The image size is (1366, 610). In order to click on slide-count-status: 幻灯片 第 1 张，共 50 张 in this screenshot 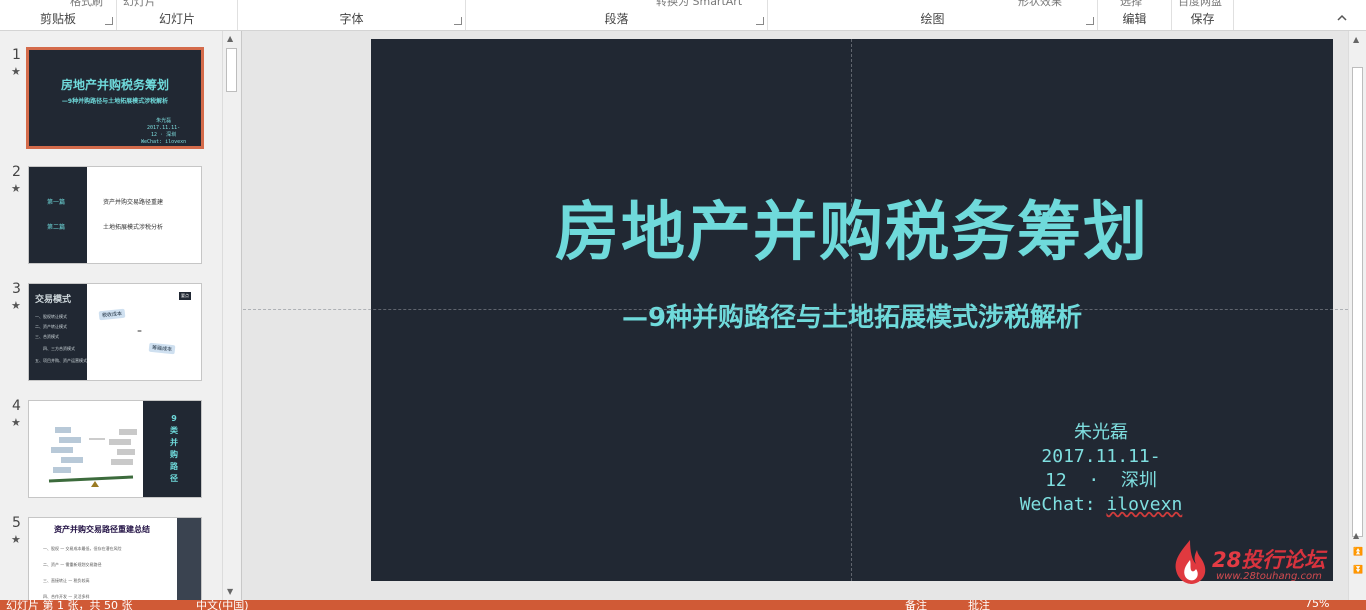, I will do `click(69, 605)`.